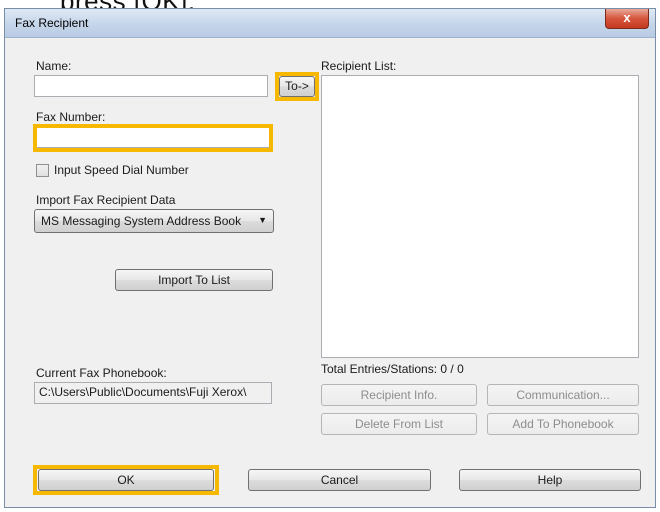 The image size is (660, 512). Describe the element at coordinates (153, 393) in the screenshot. I see `phonebook-path: C:\Users\Public\Documents\Fuji Xerox\` at that location.